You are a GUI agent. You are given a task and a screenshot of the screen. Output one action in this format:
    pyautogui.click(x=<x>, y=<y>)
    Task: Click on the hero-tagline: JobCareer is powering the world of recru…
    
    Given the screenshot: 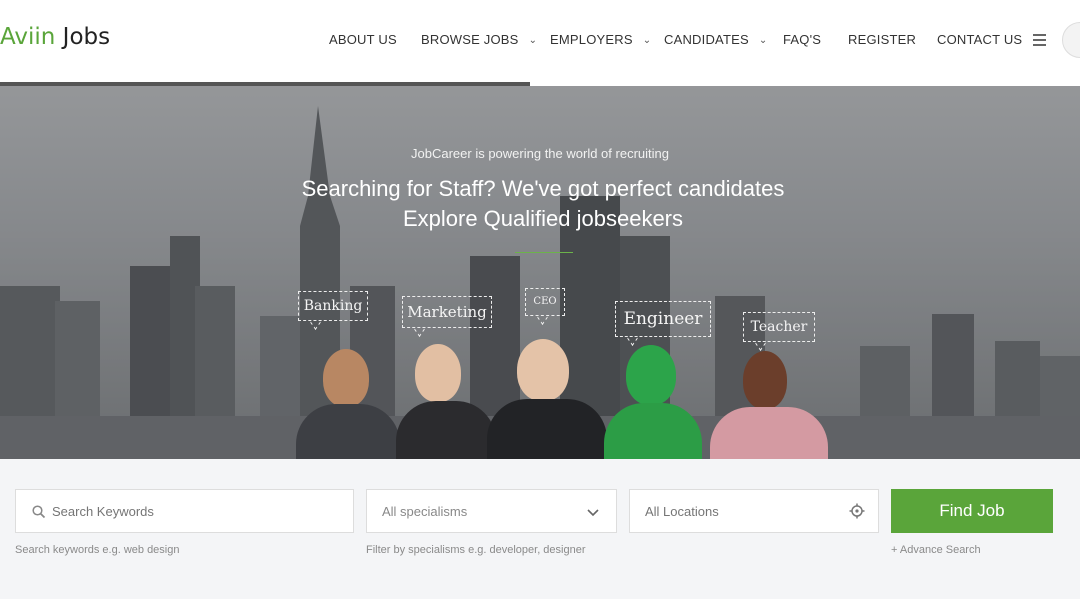 What is the action you would take?
    pyautogui.click(x=540, y=153)
    